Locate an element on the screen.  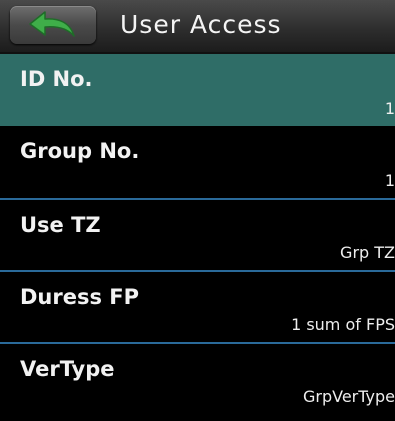
title-bar: User Access is located at coordinates (197, 27).